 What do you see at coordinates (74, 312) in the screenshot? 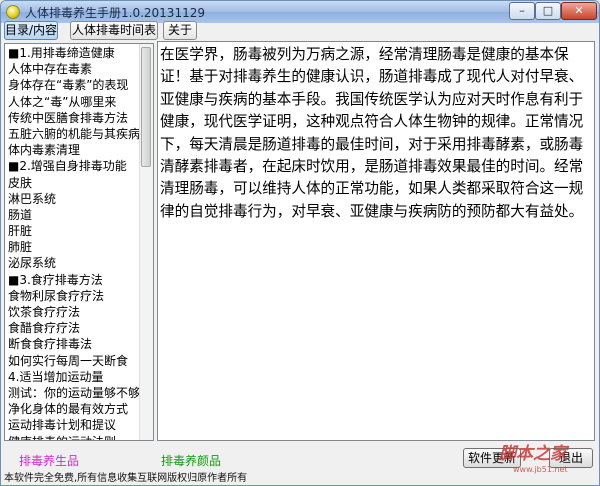
I see `sidebar-item: 饮茶食疗疗法` at bounding box center [74, 312].